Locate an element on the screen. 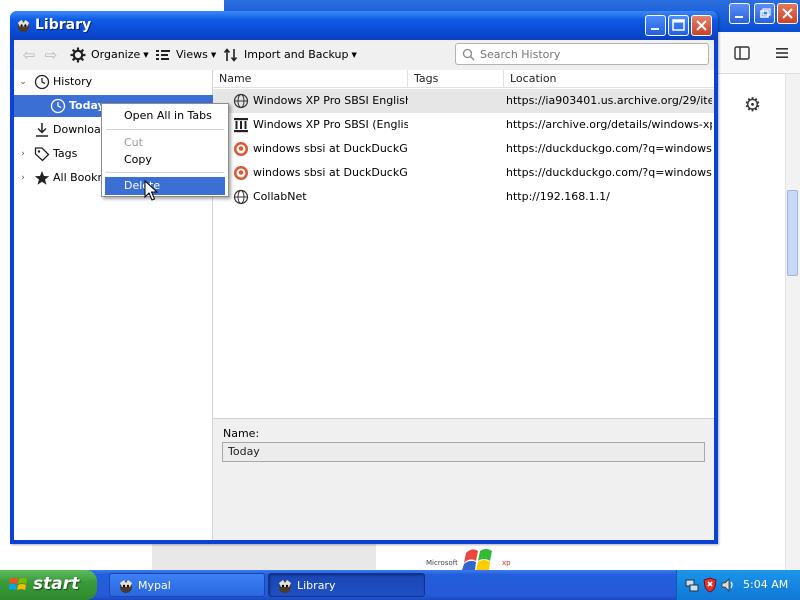 This screenshot has width=800, height=600. taskbar-button-label: Library is located at coordinates (316, 585).